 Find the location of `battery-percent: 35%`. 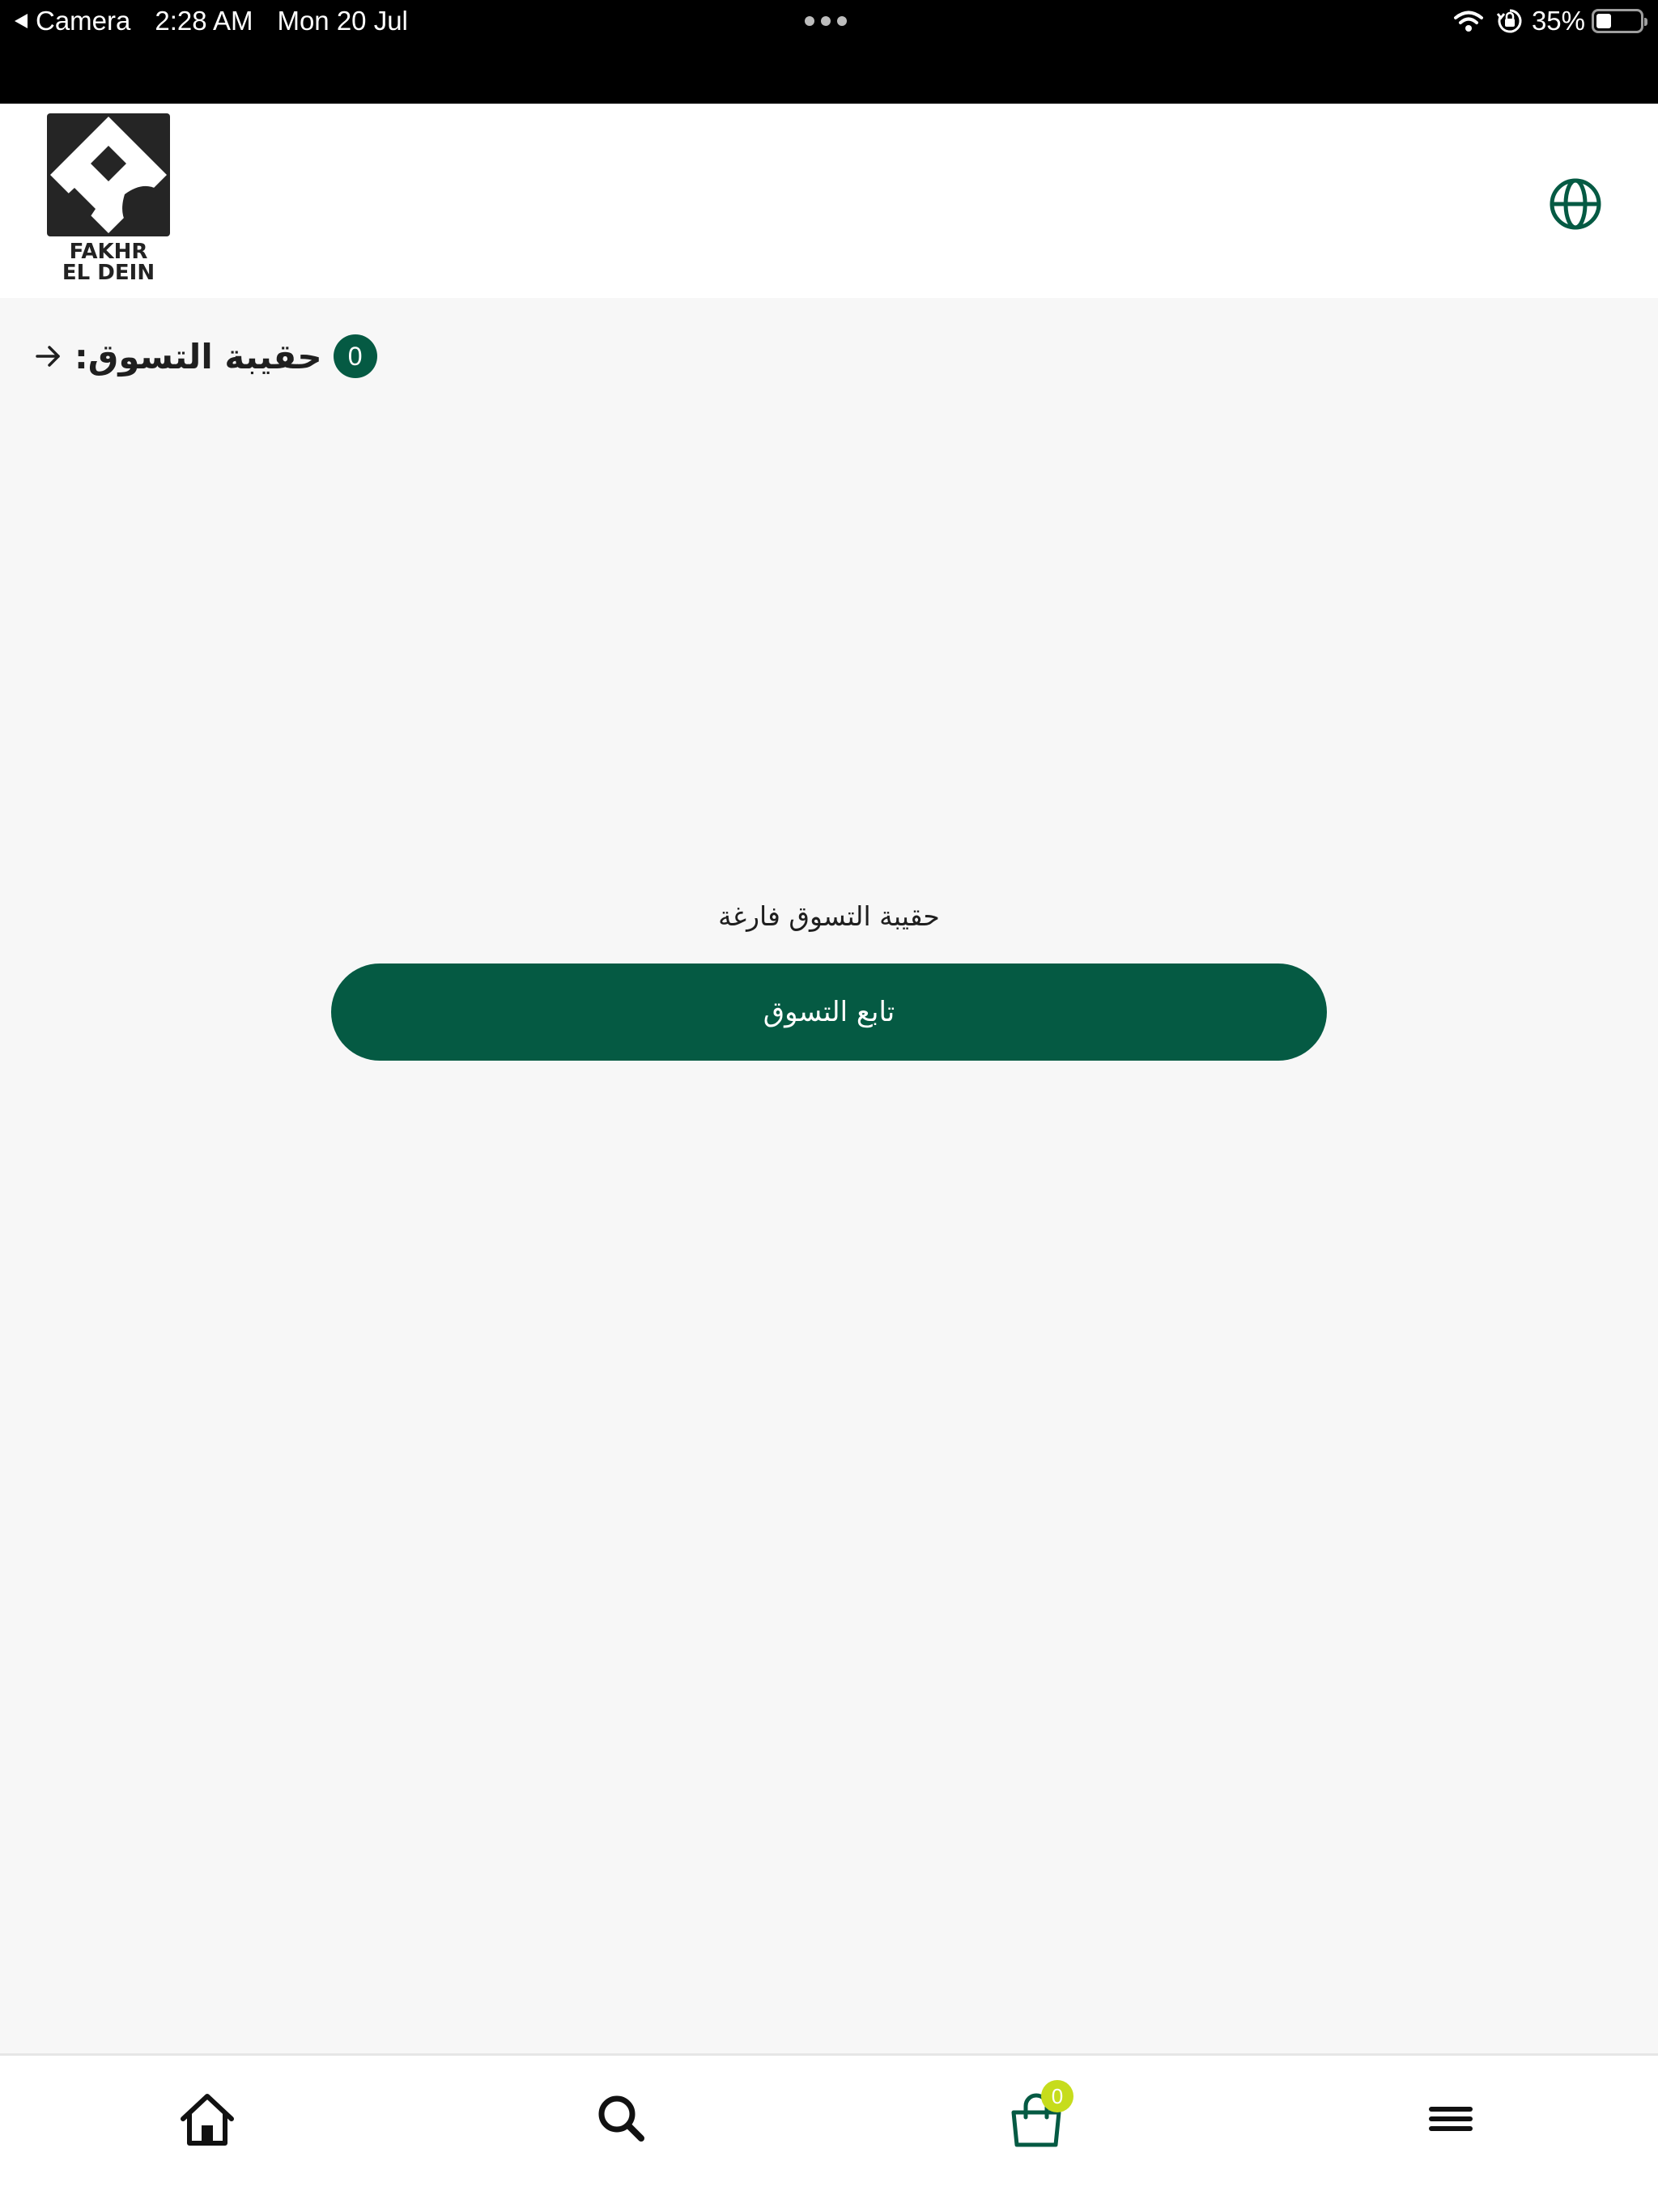

battery-percent: 35% is located at coordinates (1558, 21).